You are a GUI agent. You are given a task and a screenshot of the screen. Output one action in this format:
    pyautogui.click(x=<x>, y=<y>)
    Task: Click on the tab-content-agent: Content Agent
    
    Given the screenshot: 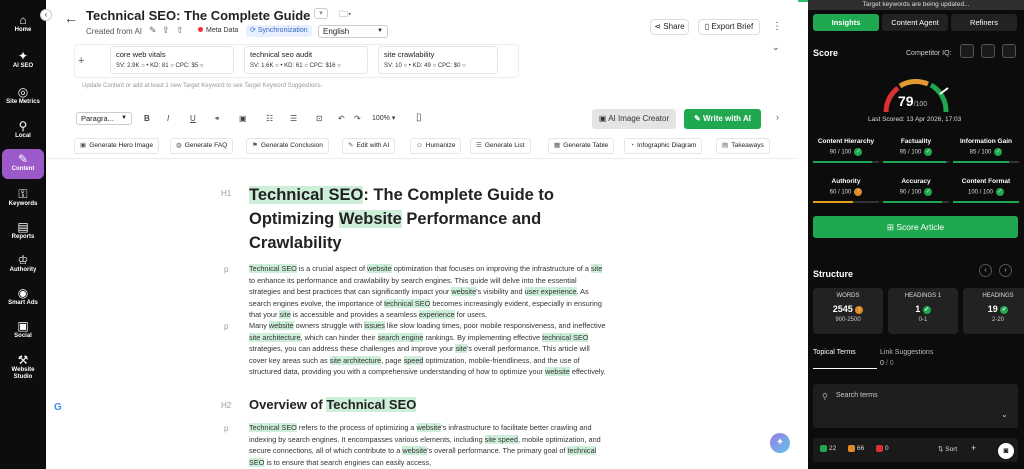 What is the action you would take?
    pyautogui.click(x=915, y=22)
    